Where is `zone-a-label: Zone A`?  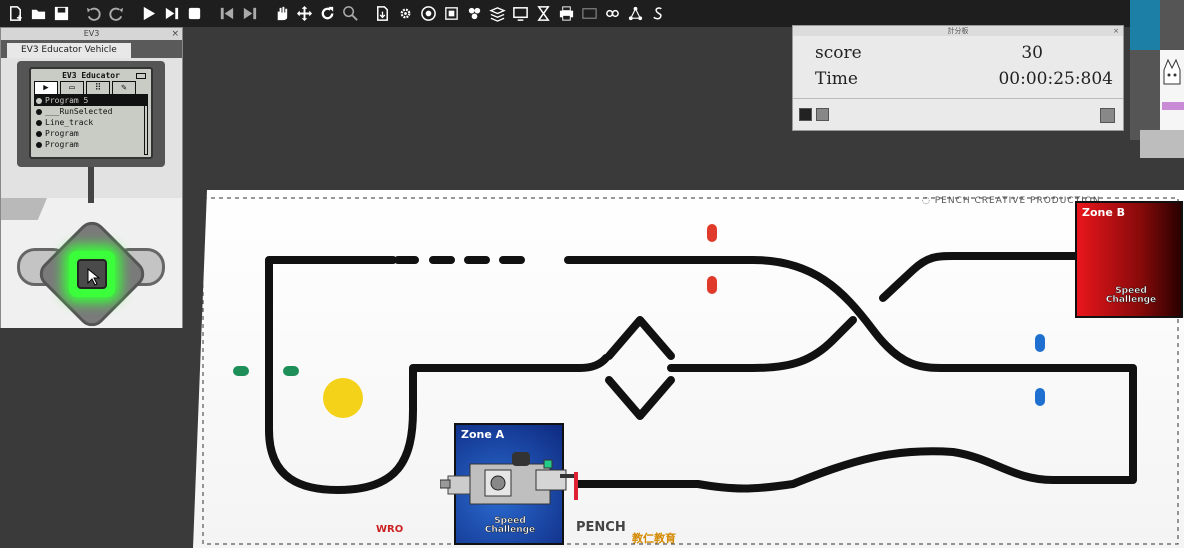
zone-a-label: Zone A is located at coordinates (483, 434).